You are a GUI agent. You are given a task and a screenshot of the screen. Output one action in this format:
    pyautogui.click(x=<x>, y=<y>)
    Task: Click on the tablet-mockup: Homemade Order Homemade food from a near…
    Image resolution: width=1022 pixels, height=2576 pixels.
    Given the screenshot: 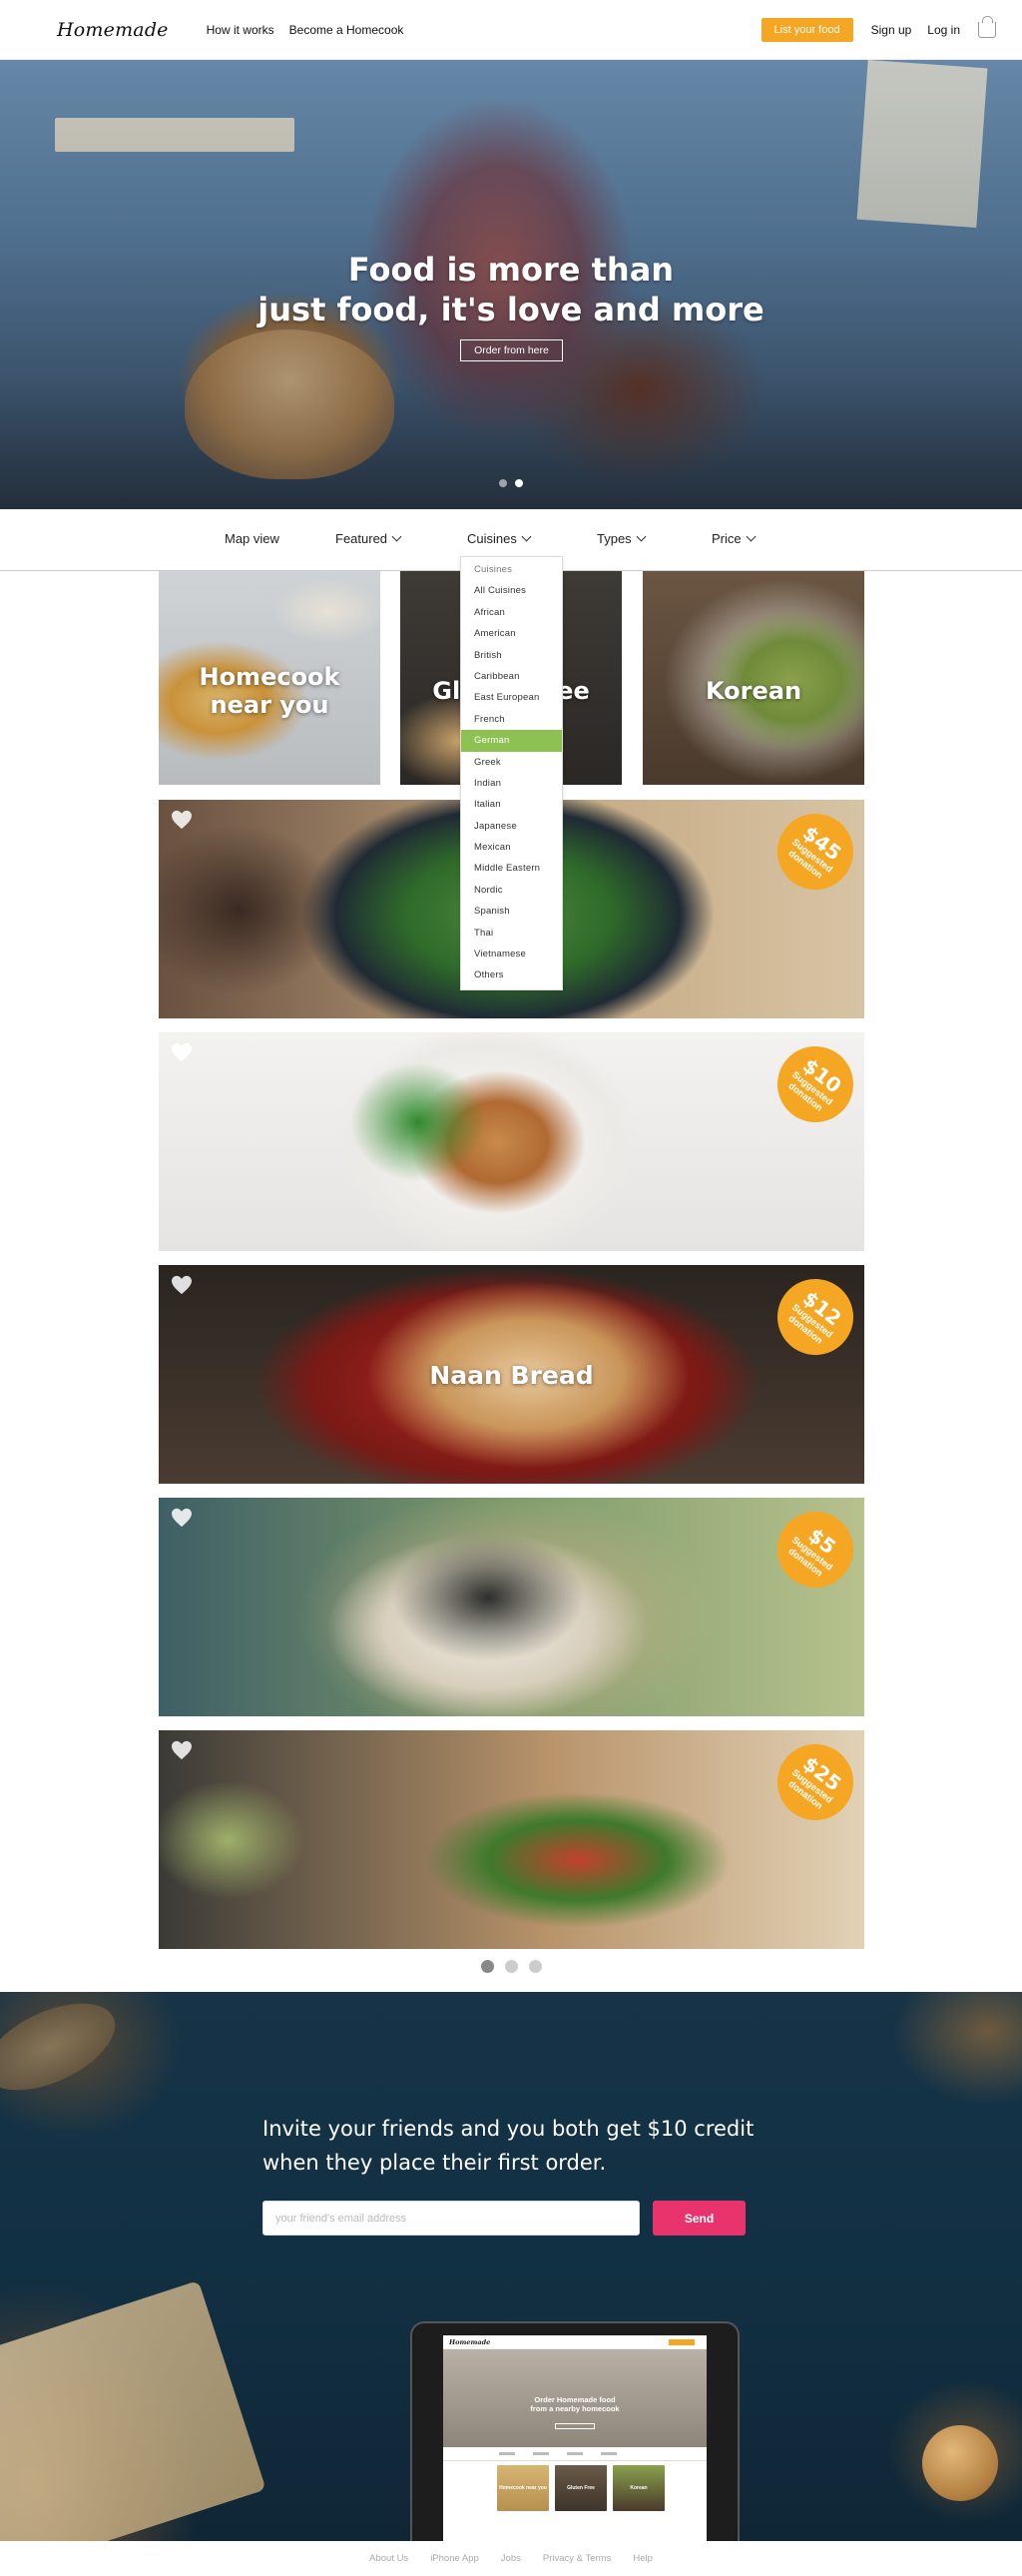 What is the action you would take?
    pyautogui.click(x=575, y=2431)
    